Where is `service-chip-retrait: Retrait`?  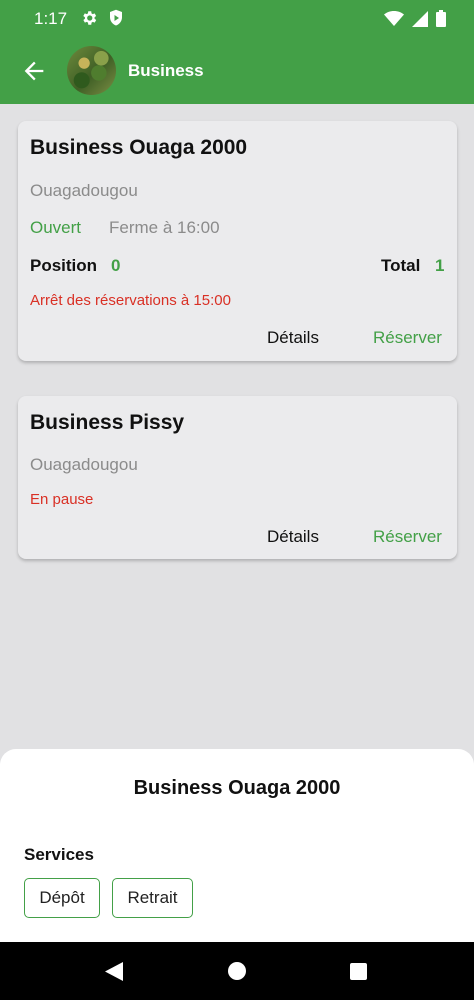
service-chip-retrait: Retrait is located at coordinates (152, 898).